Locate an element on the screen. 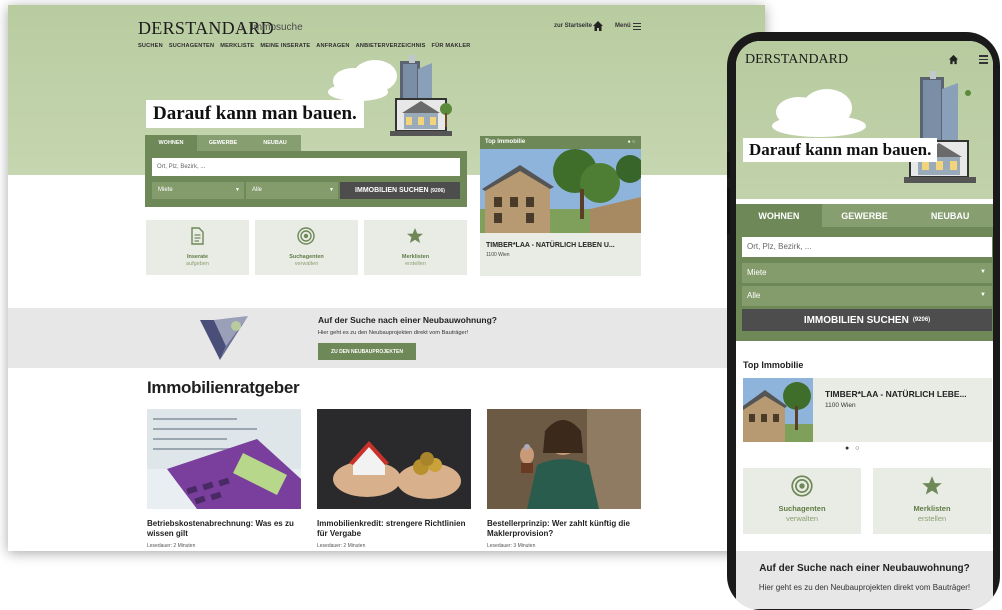 Image resolution: width=1002 pixels, height=610 pixels. tile-sublabel: erstellen is located at coordinates (415, 264).